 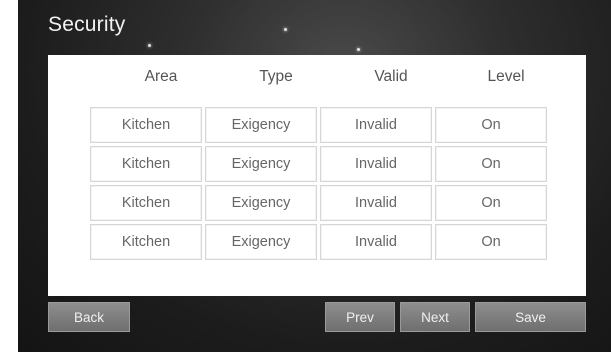 I want to click on prev-button: Prev, so click(x=360, y=317).